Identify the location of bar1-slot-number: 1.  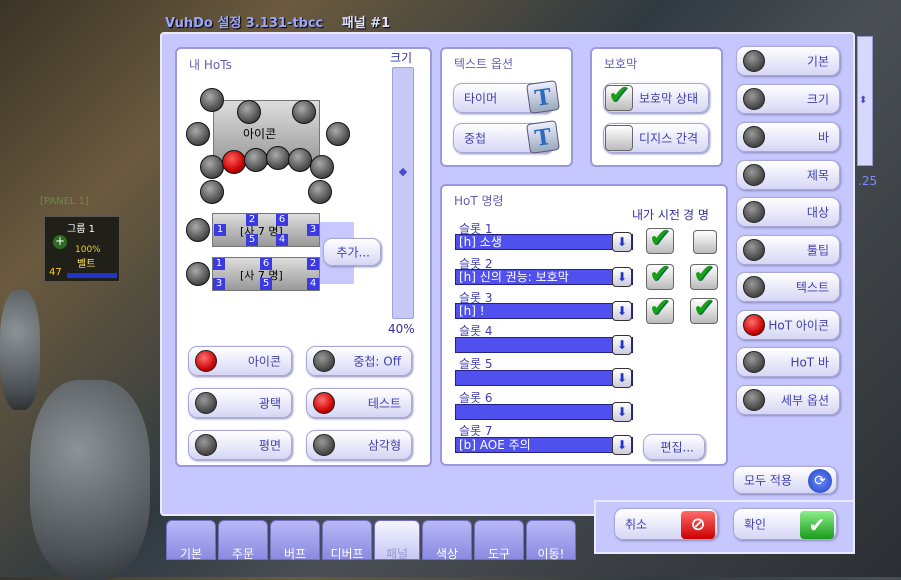
(220, 230).